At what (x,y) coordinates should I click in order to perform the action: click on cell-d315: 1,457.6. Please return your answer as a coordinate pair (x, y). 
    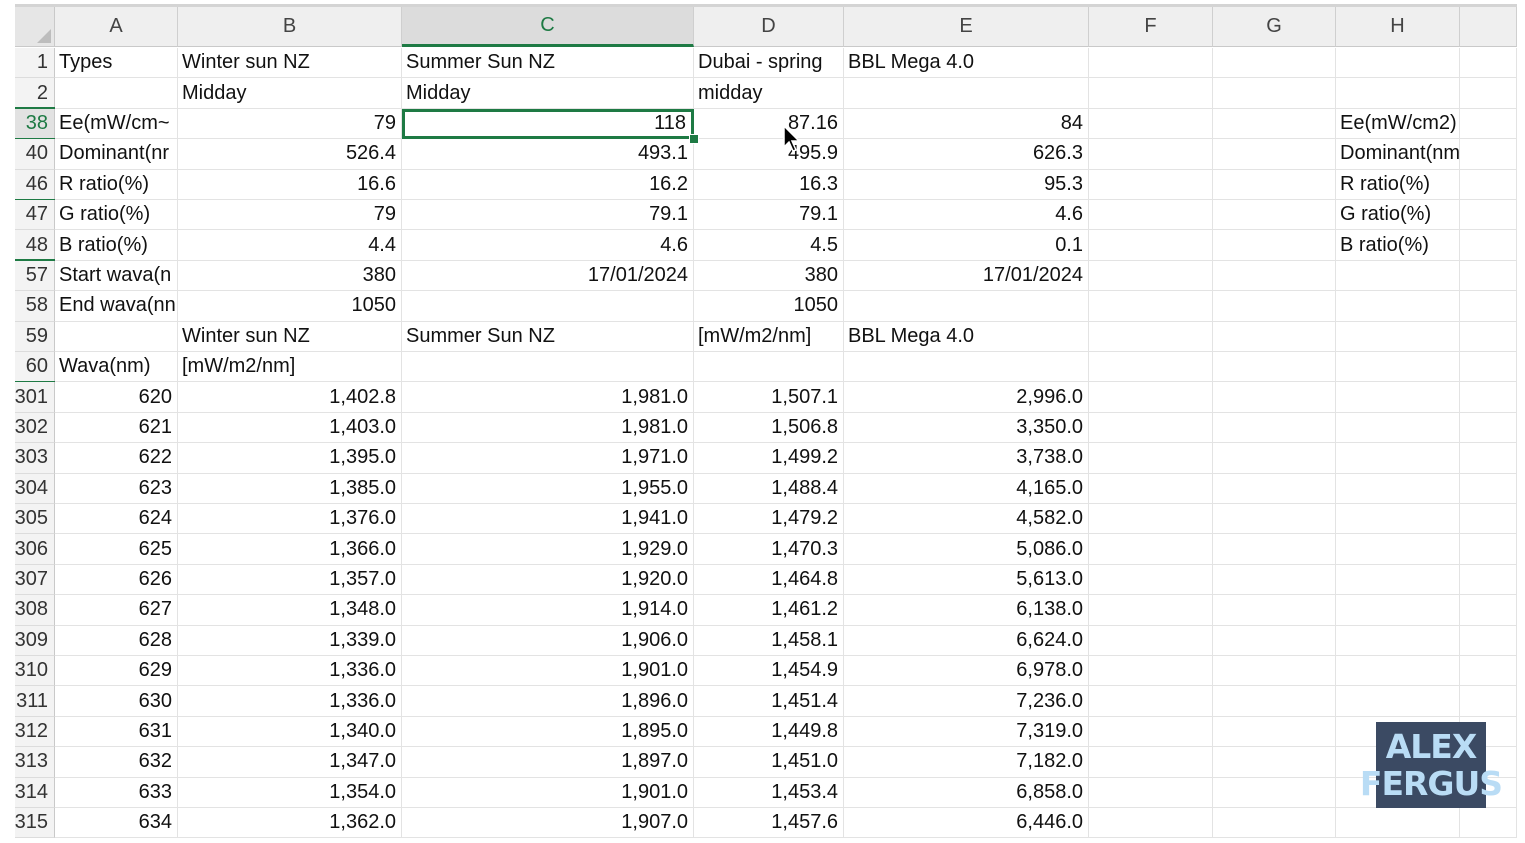
    Looking at the image, I should click on (769, 823).